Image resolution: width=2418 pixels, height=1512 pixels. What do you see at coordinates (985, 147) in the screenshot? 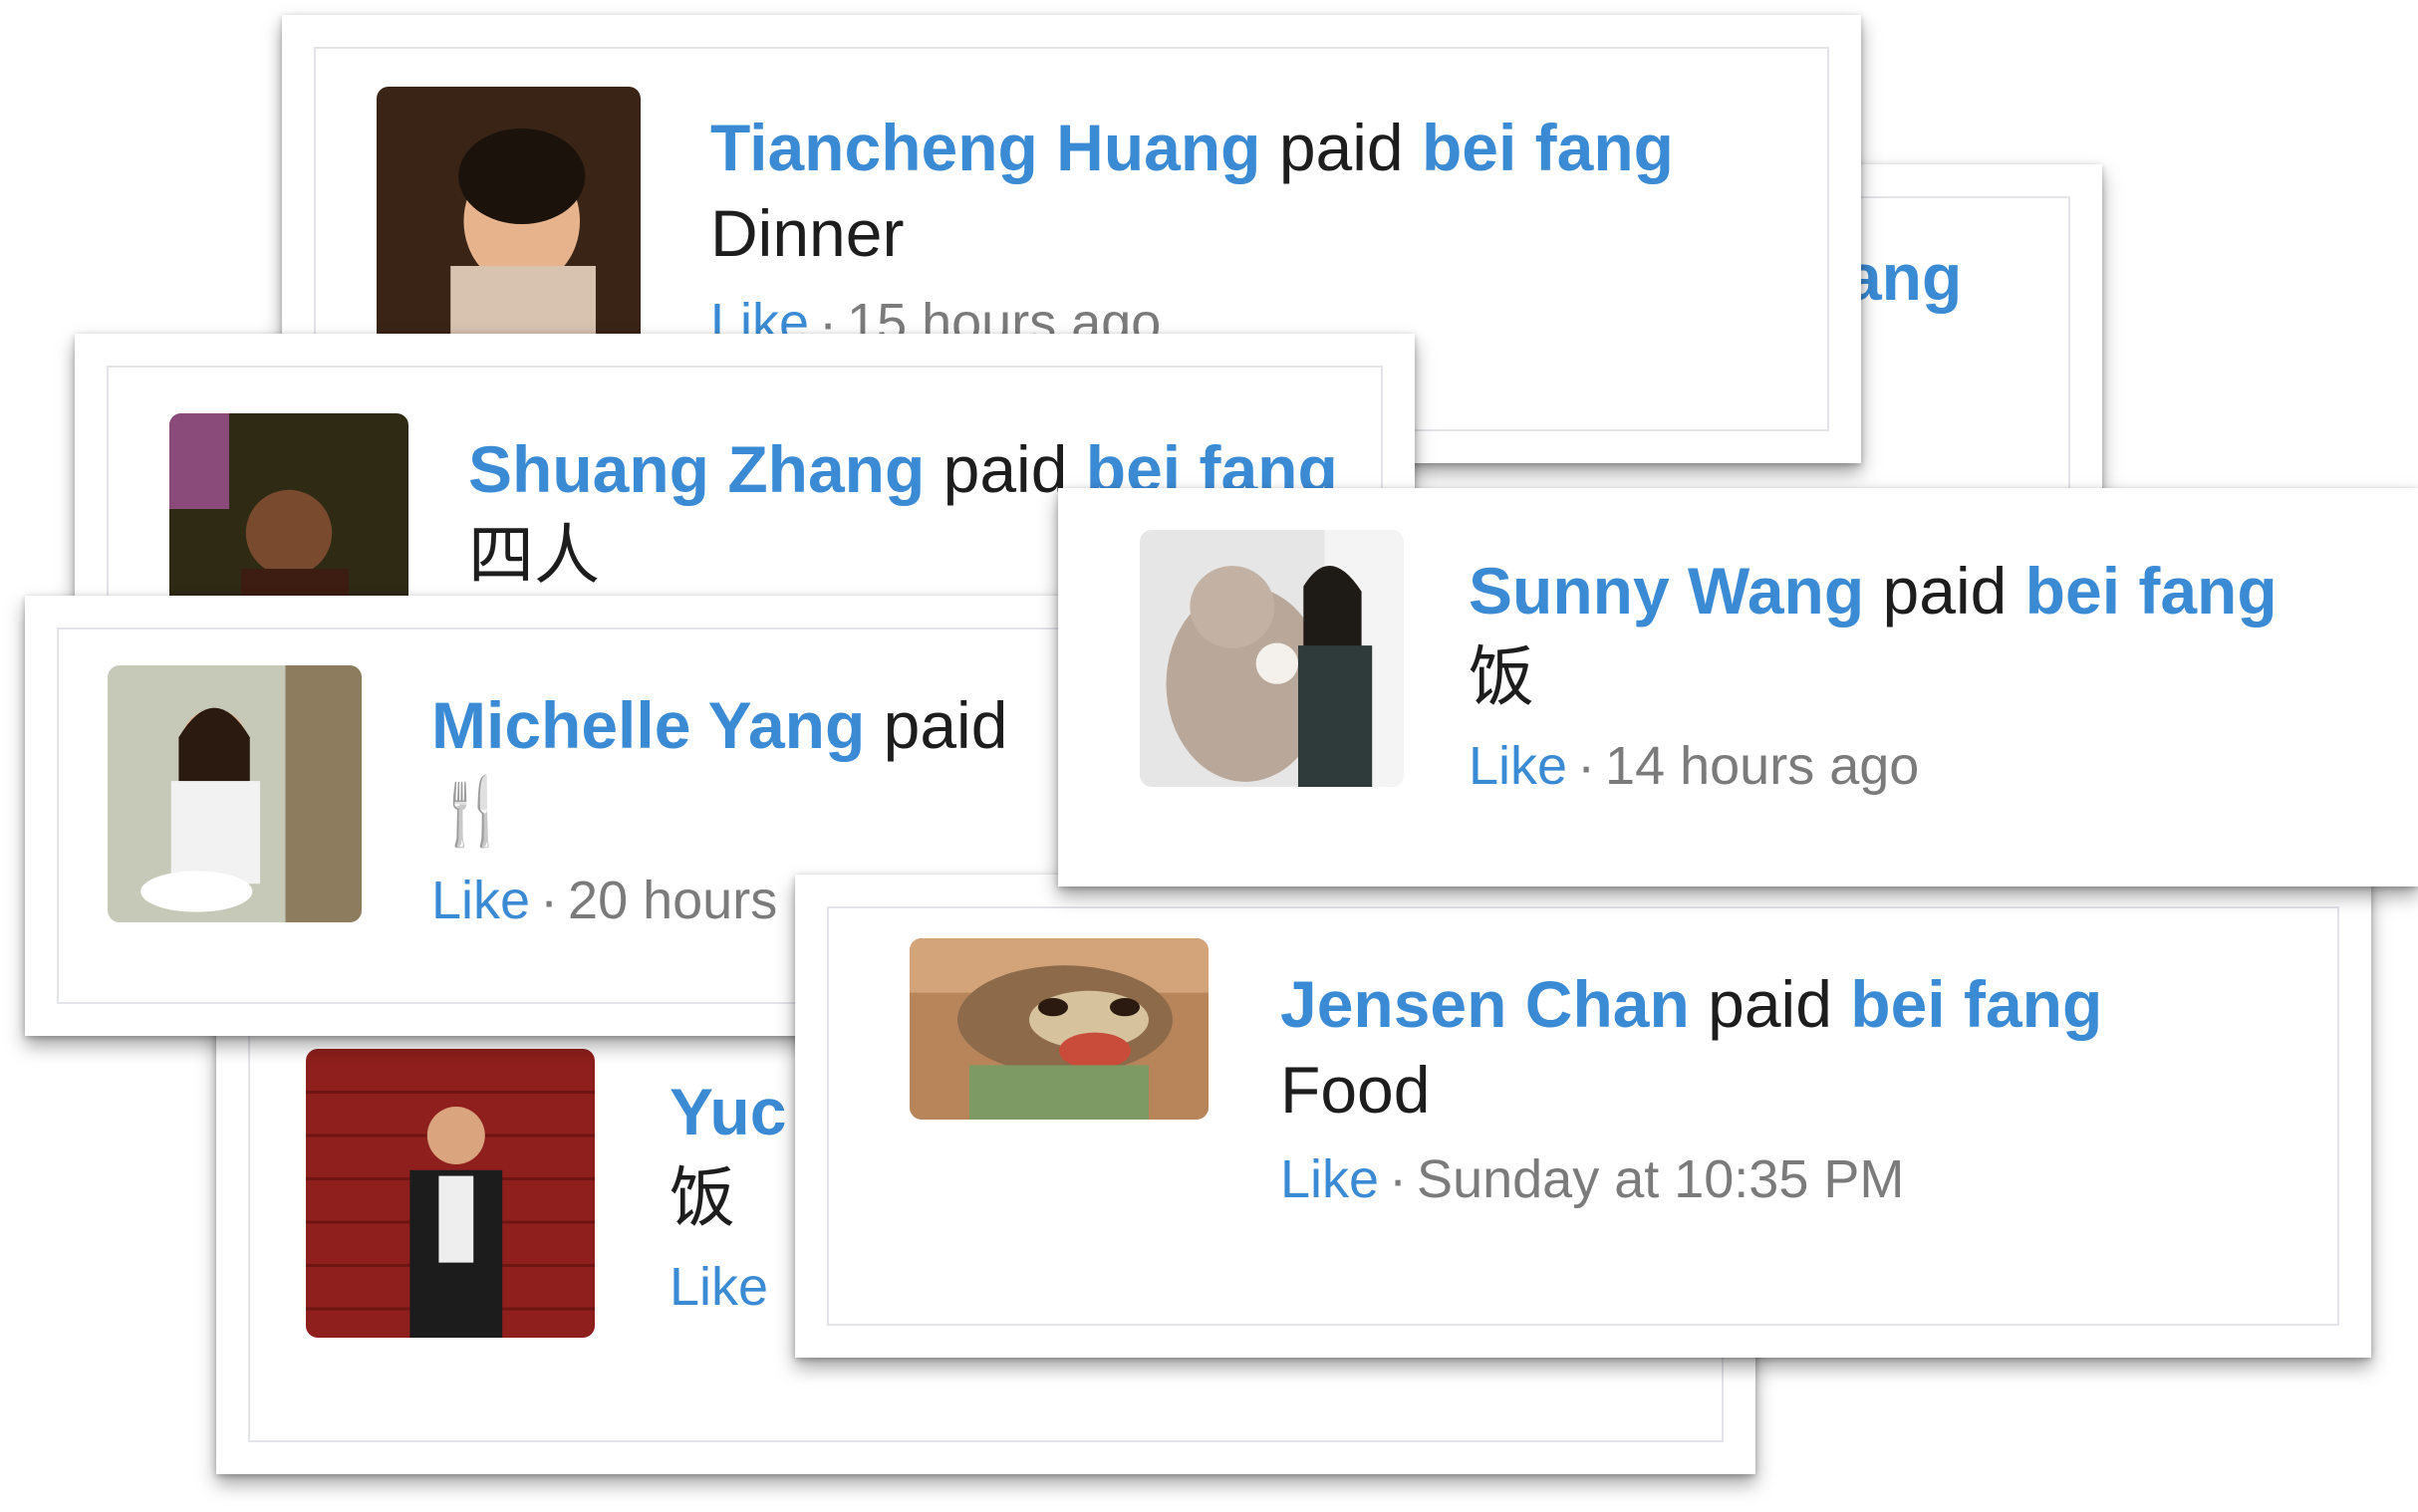
I see `payer-link: Tiancheng Huang` at bounding box center [985, 147].